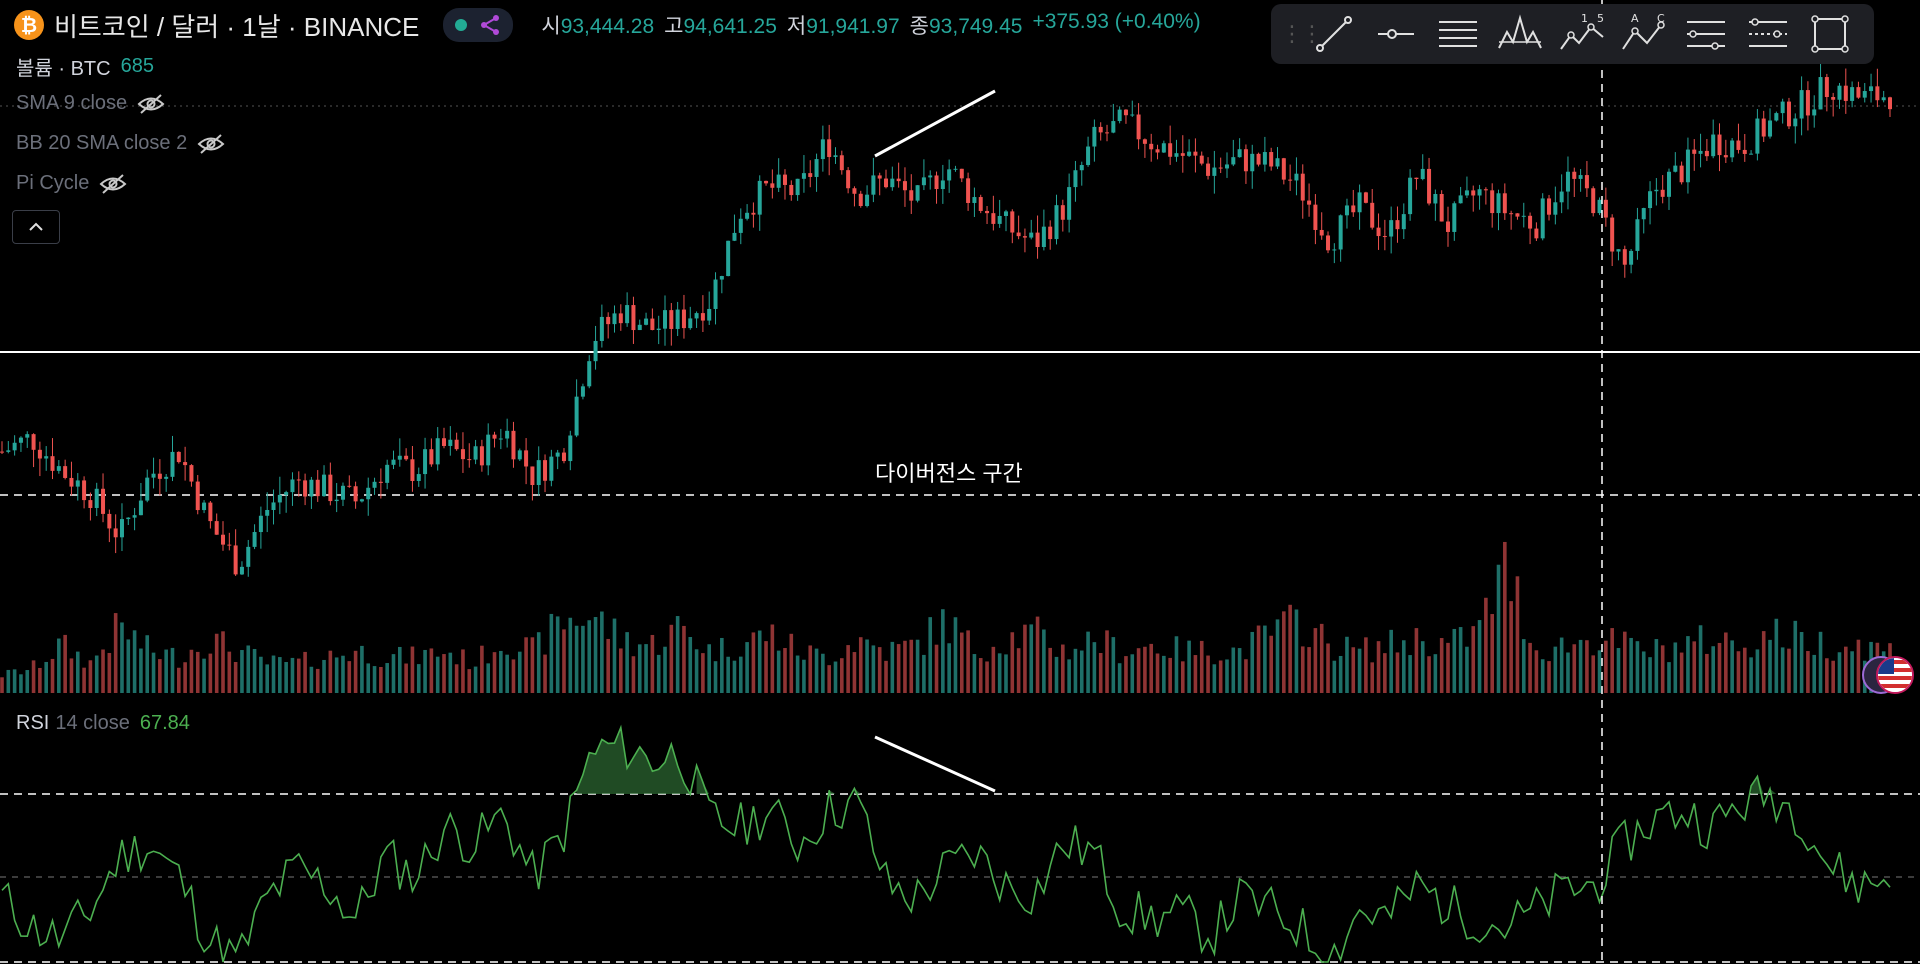 The width and height of the screenshot is (1920, 964). Describe the element at coordinates (1458, 34) in the screenshot. I see `parallel-channel-icon` at that location.